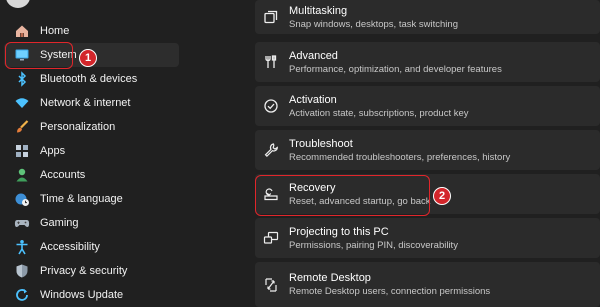 This screenshot has width=600, height=307. I want to click on shield-icon, so click(22, 271).